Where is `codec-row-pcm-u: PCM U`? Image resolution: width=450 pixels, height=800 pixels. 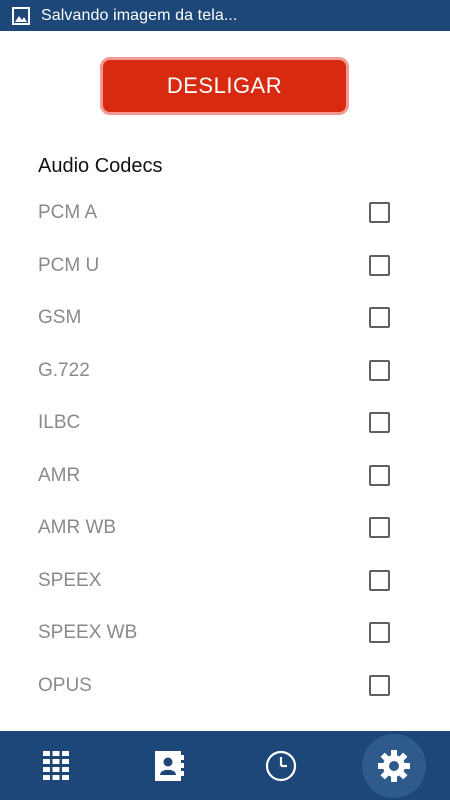 codec-row-pcm-u: PCM U is located at coordinates (225, 267).